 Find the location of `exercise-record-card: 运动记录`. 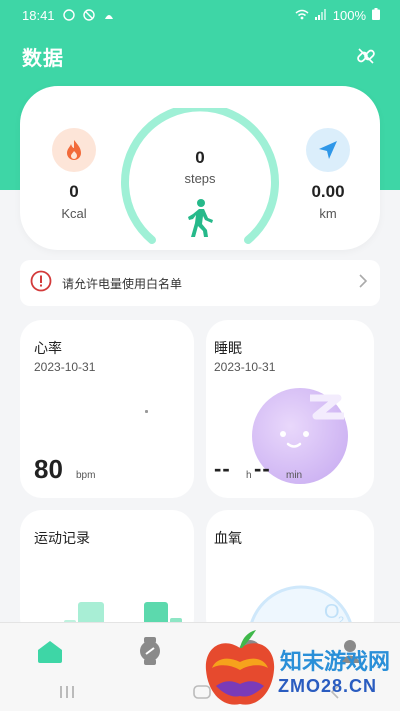

exercise-record-card: 运动记录 is located at coordinates (107, 575).